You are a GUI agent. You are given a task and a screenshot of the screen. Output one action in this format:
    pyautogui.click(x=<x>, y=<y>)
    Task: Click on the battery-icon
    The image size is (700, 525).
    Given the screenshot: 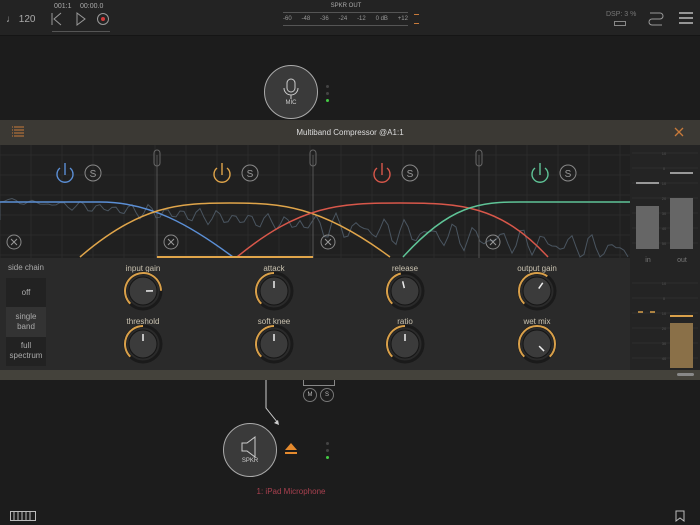 What is the action you would take?
    pyautogui.click(x=620, y=23)
    